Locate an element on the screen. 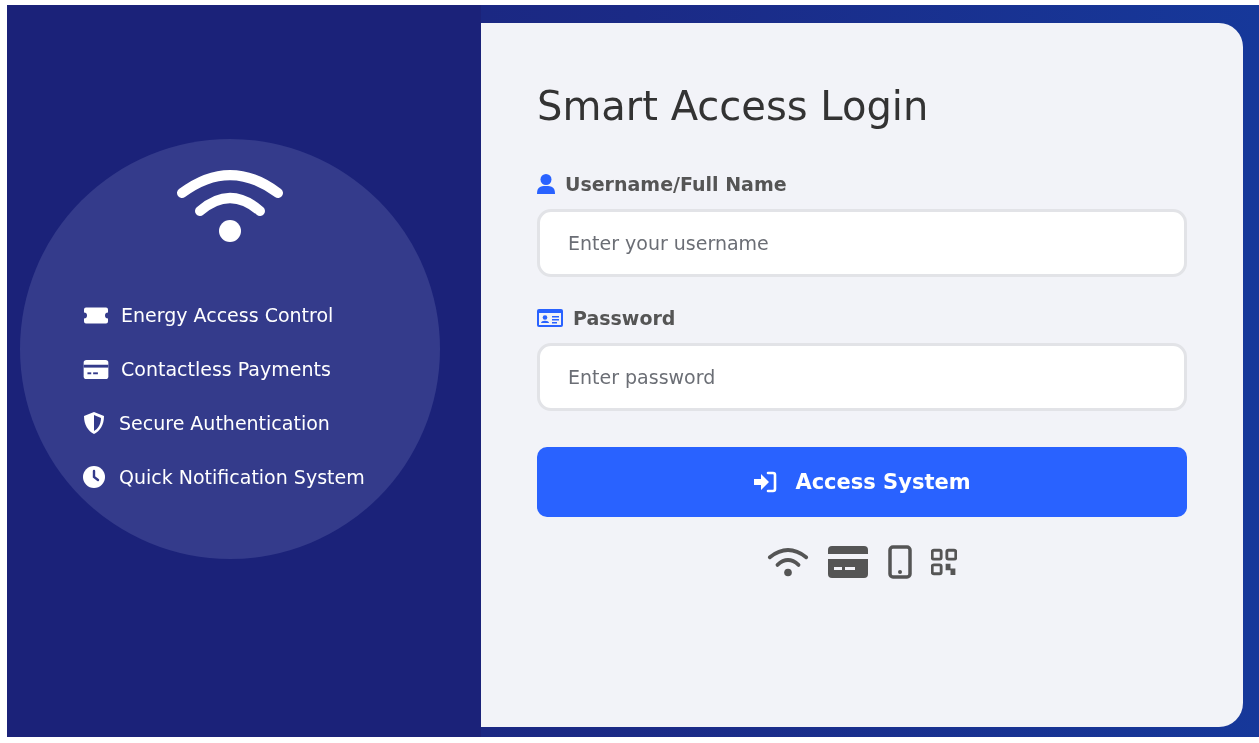 The width and height of the screenshot is (1259, 743). access-system-button: Access System is located at coordinates (862, 482).